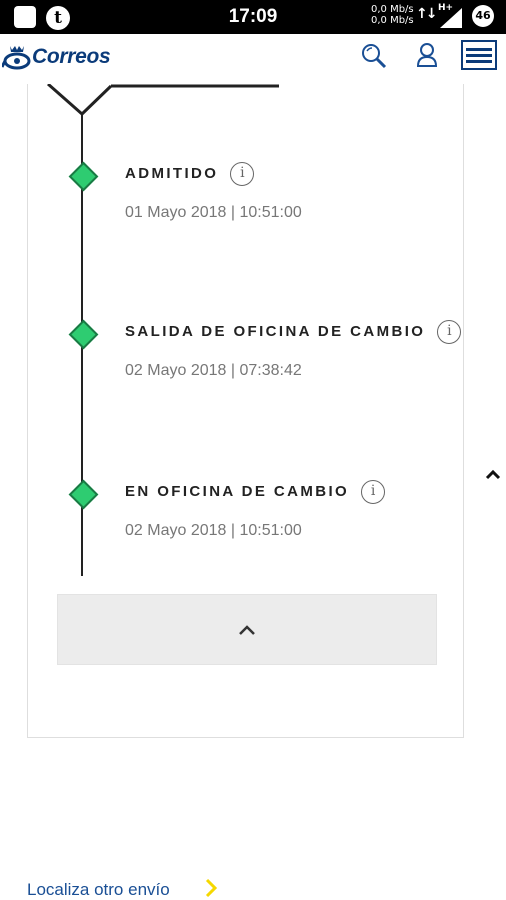 The width and height of the screenshot is (506, 900). What do you see at coordinates (213, 370) in the screenshot?
I see `event-date: 02 Mayo 2018 | 07:38:42` at bounding box center [213, 370].